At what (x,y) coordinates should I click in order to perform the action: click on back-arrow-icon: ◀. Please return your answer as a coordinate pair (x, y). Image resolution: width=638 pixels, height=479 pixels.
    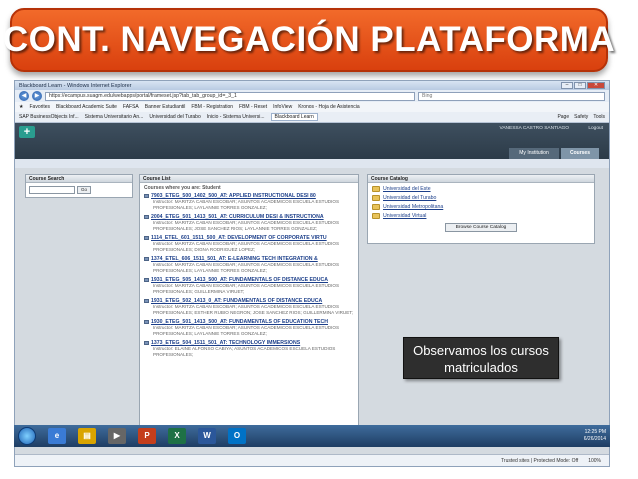
    Looking at the image, I should click on (24, 96).